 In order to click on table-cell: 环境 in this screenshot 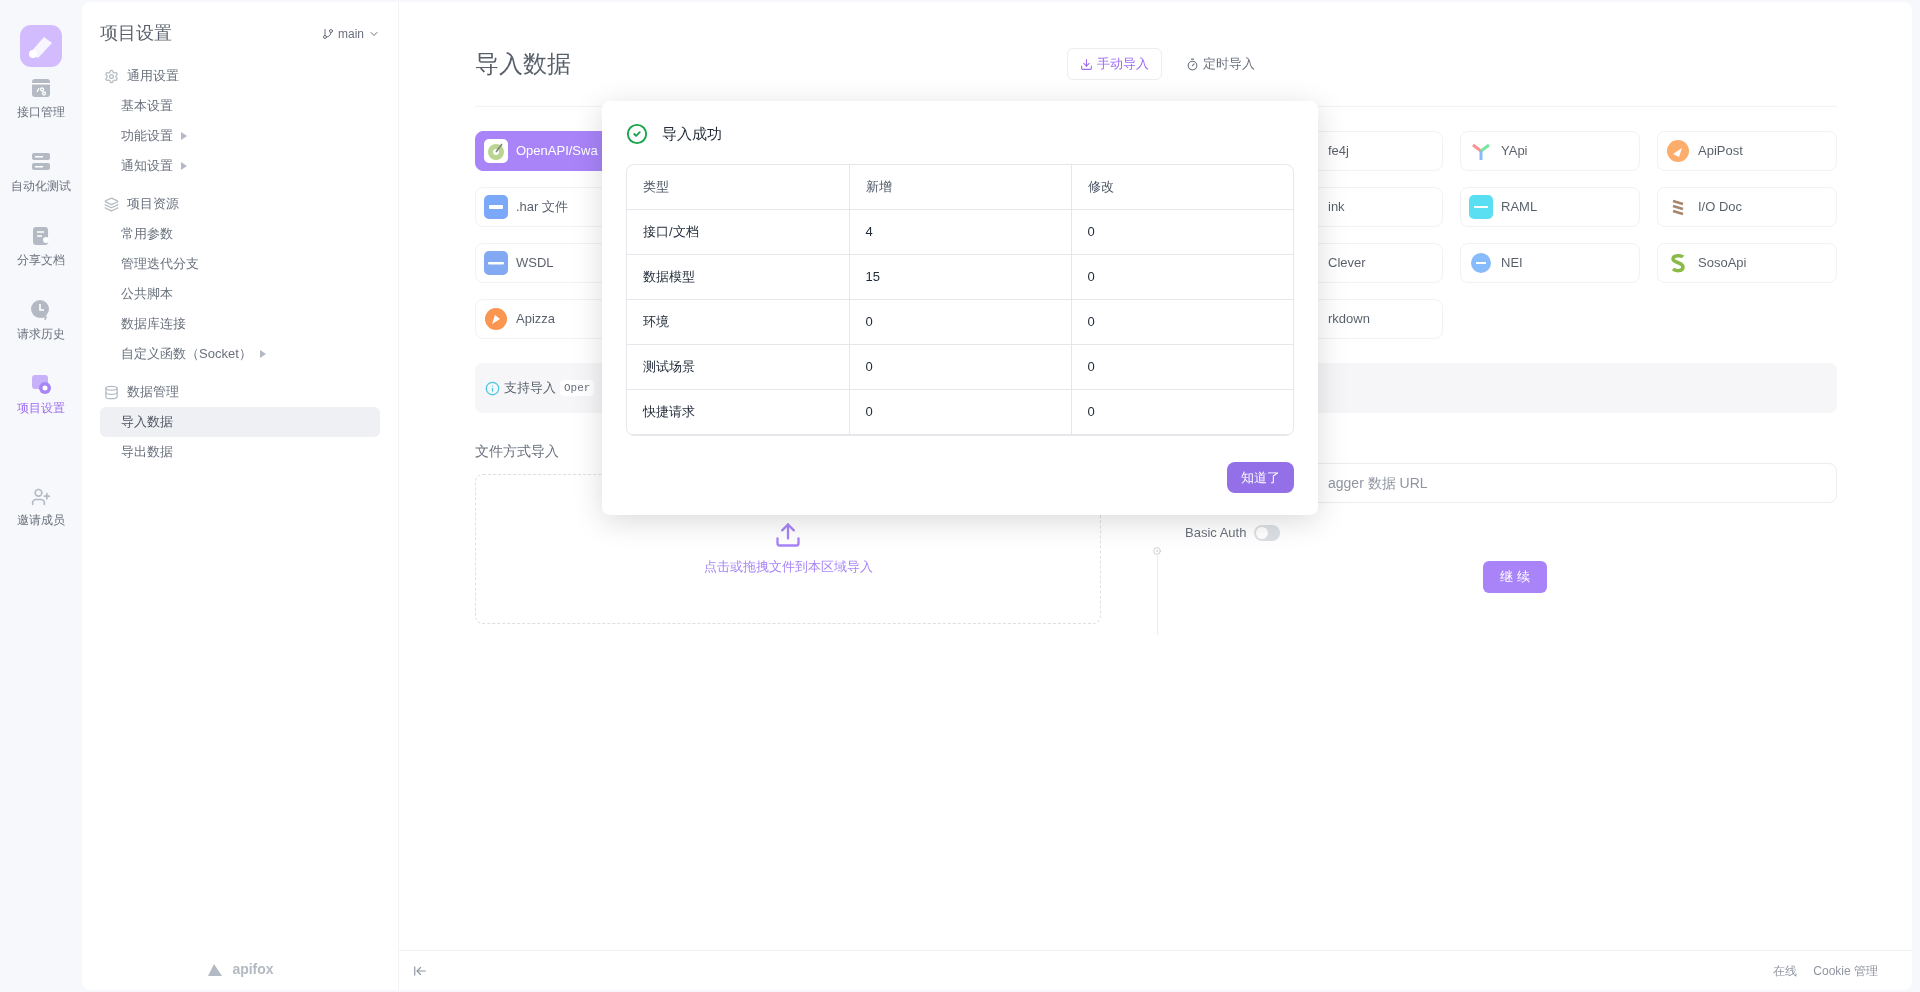, I will do `click(738, 322)`.